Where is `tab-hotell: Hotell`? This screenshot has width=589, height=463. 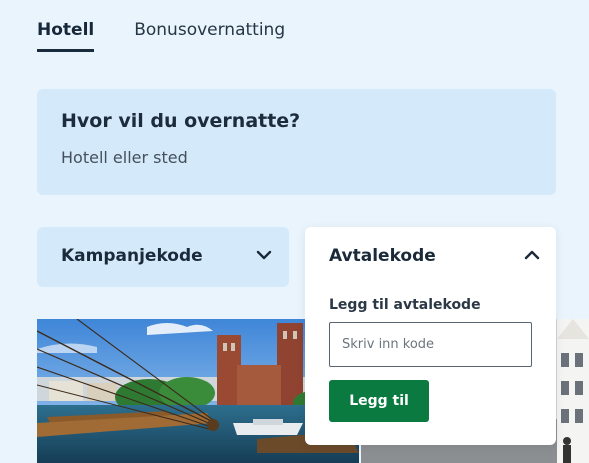 tab-hotell: Hotell is located at coordinates (66, 28).